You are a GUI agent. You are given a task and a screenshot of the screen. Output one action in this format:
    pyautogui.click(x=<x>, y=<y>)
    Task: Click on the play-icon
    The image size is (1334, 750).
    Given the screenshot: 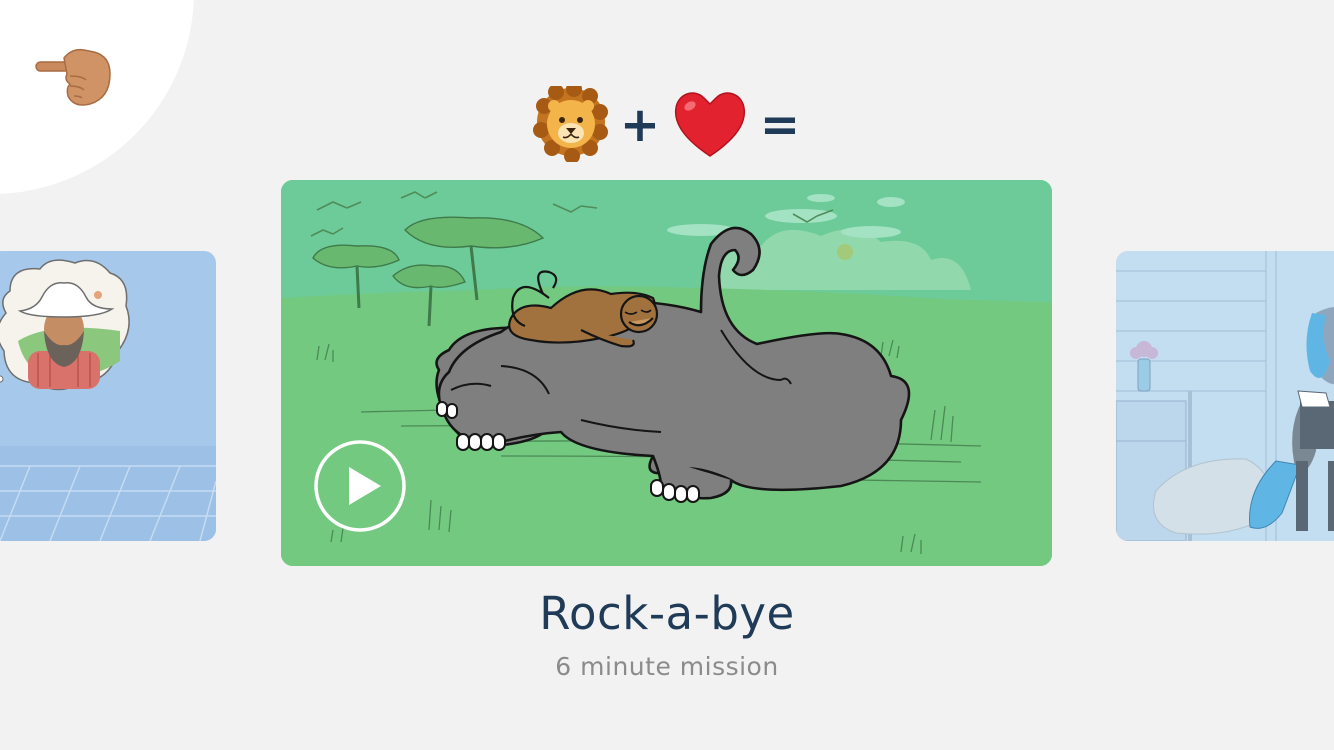 What is the action you would take?
    pyautogui.click(x=360, y=486)
    